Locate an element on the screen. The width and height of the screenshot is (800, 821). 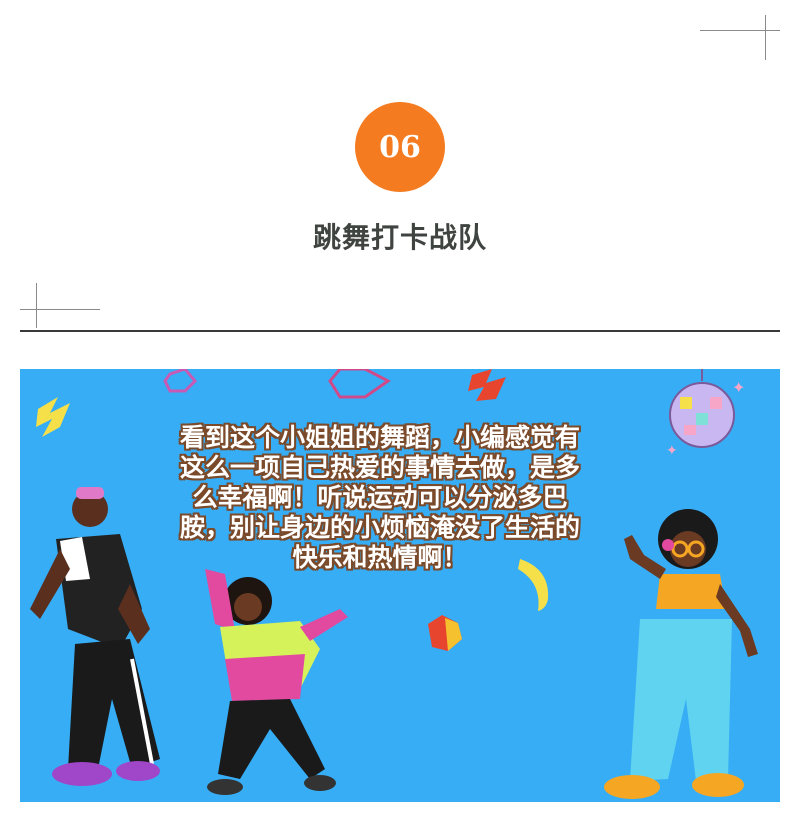
dancer-middle-figure is located at coordinates (276, 682).